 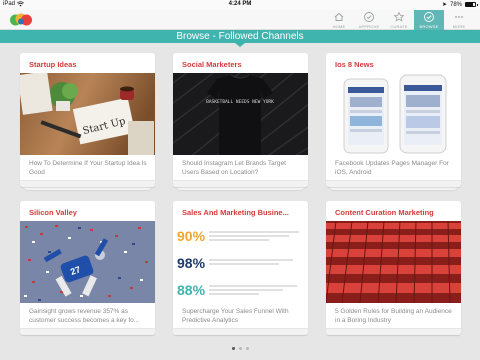 I want to click on card-image: BASKETBALL NEEDS NEW YORK, so click(x=240, y=114).